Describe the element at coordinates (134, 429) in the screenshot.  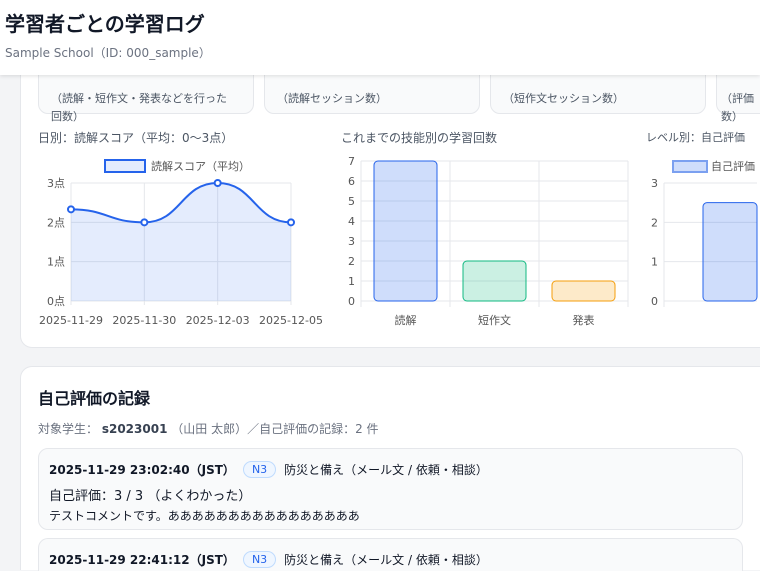
I see `student-id: s2023001` at that location.